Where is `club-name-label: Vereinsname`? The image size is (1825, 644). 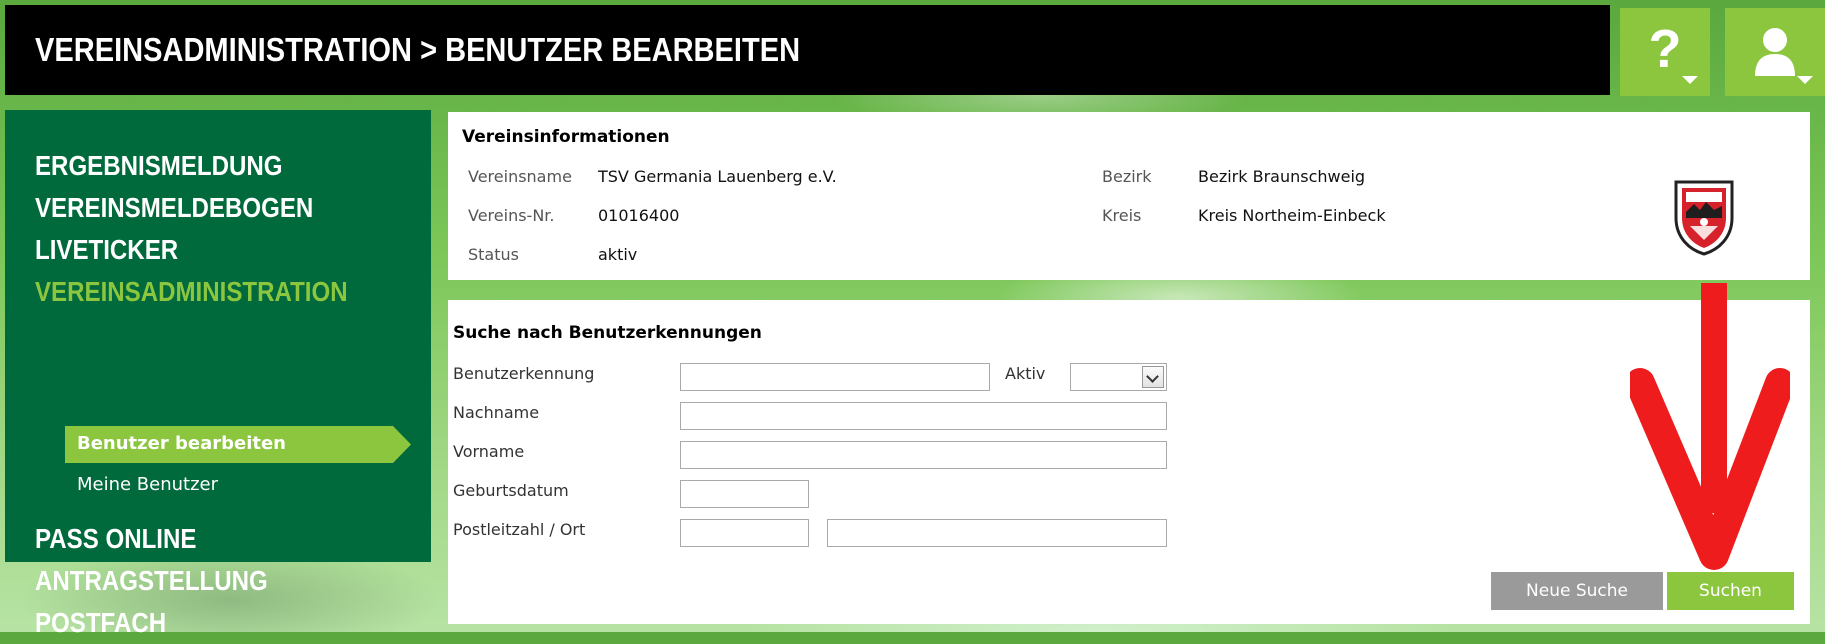
club-name-label: Vereinsname is located at coordinates (520, 176).